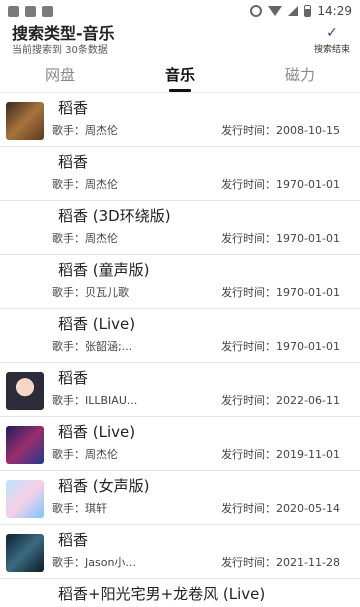 Image resolution: width=360 pixels, height=607 pixels. What do you see at coordinates (180, 120) in the screenshot?
I see `list-item: 稻香 歌手：周杰伦 发行时间：2008-10-15` at bounding box center [180, 120].